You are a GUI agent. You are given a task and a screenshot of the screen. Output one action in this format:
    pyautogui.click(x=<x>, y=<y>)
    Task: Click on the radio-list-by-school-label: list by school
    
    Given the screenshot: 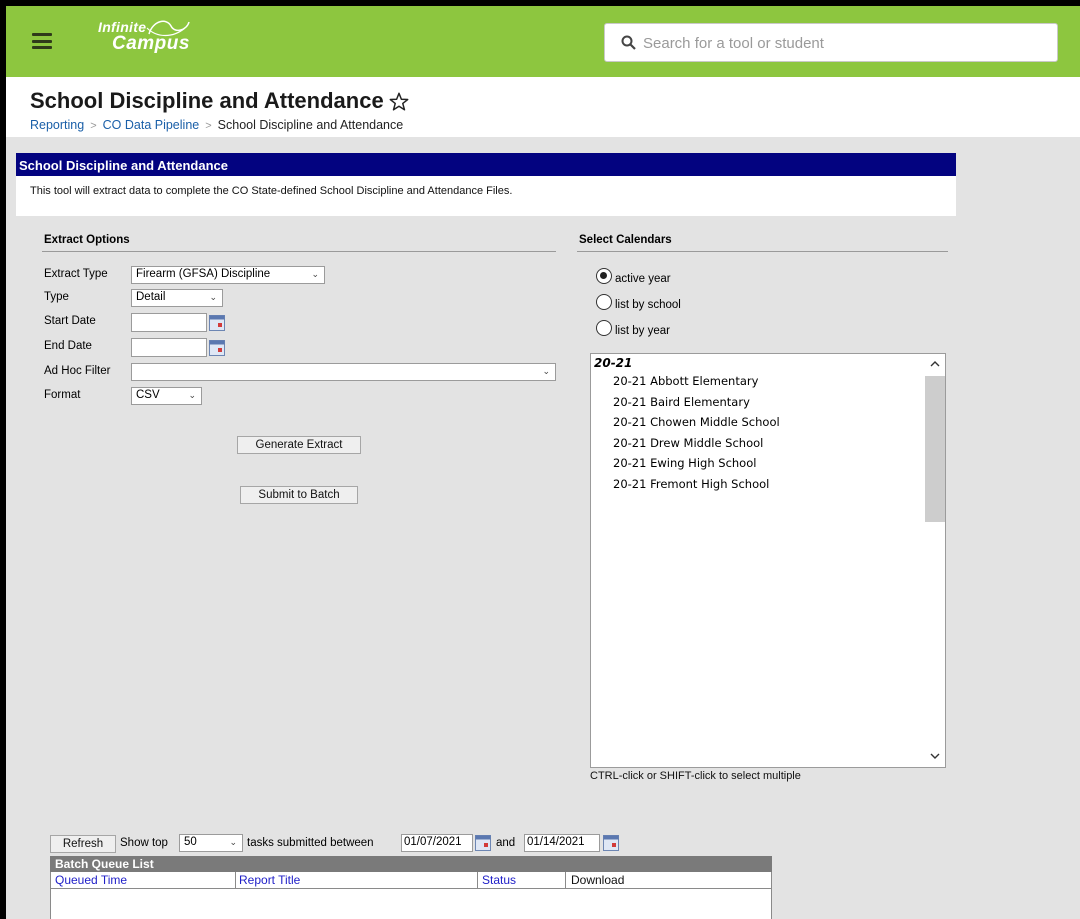 What is the action you would take?
    pyautogui.click(x=648, y=305)
    